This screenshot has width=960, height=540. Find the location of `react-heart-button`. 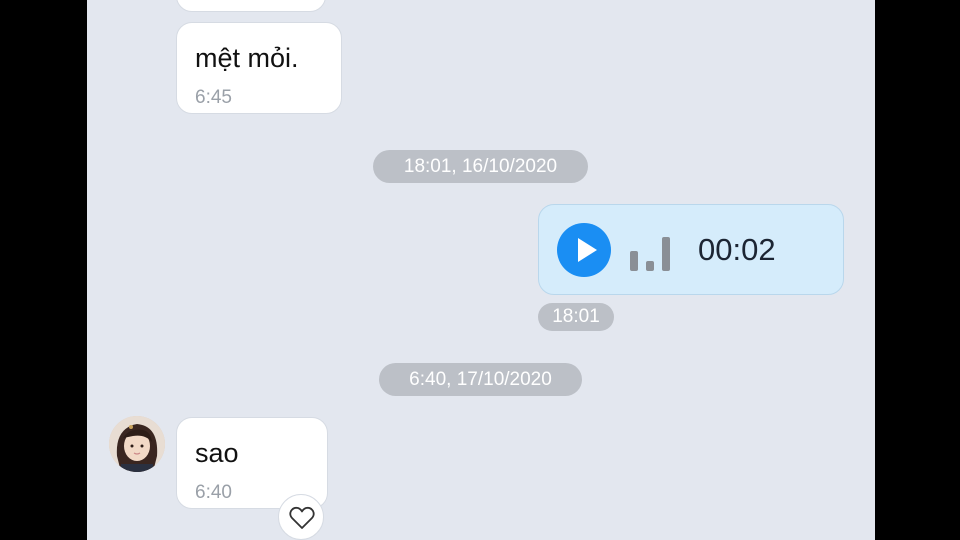

react-heart-button is located at coordinates (301, 517).